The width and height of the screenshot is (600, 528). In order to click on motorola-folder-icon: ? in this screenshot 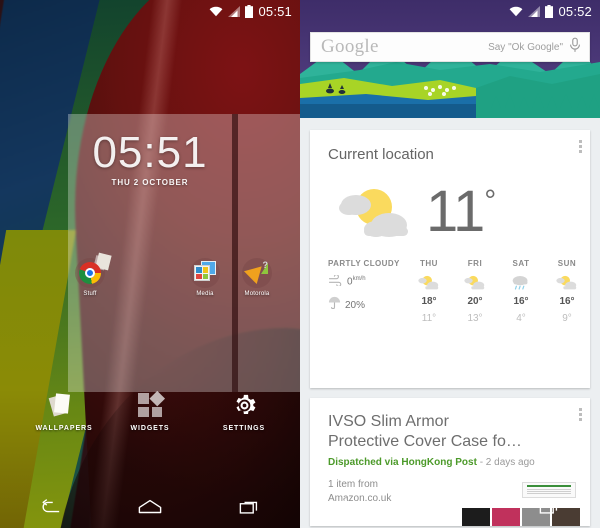, I will do `click(257, 273)`.